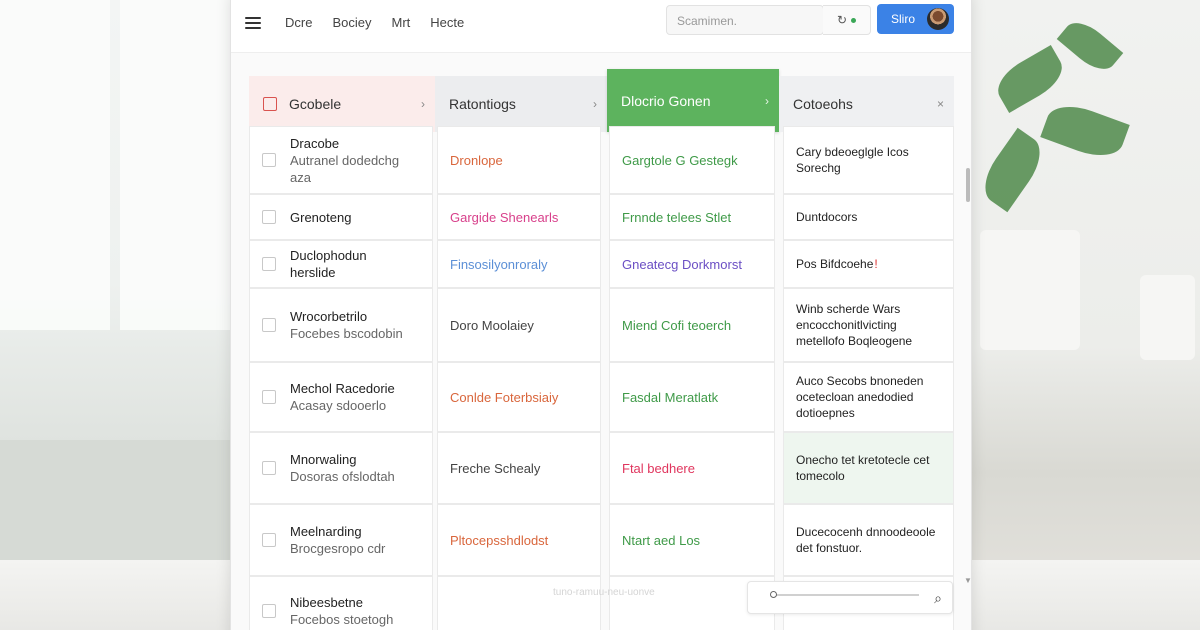 The height and width of the screenshot is (630, 1200). I want to click on task-cell: Mnorwaling Dosoras ofslodtah, so click(341, 468).